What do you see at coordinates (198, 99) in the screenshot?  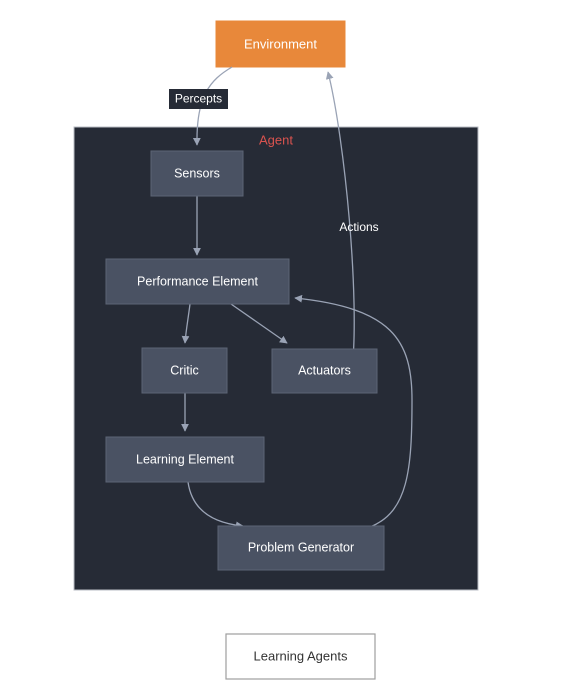 I see `percepts-label: Percepts` at bounding box center [198, 99].